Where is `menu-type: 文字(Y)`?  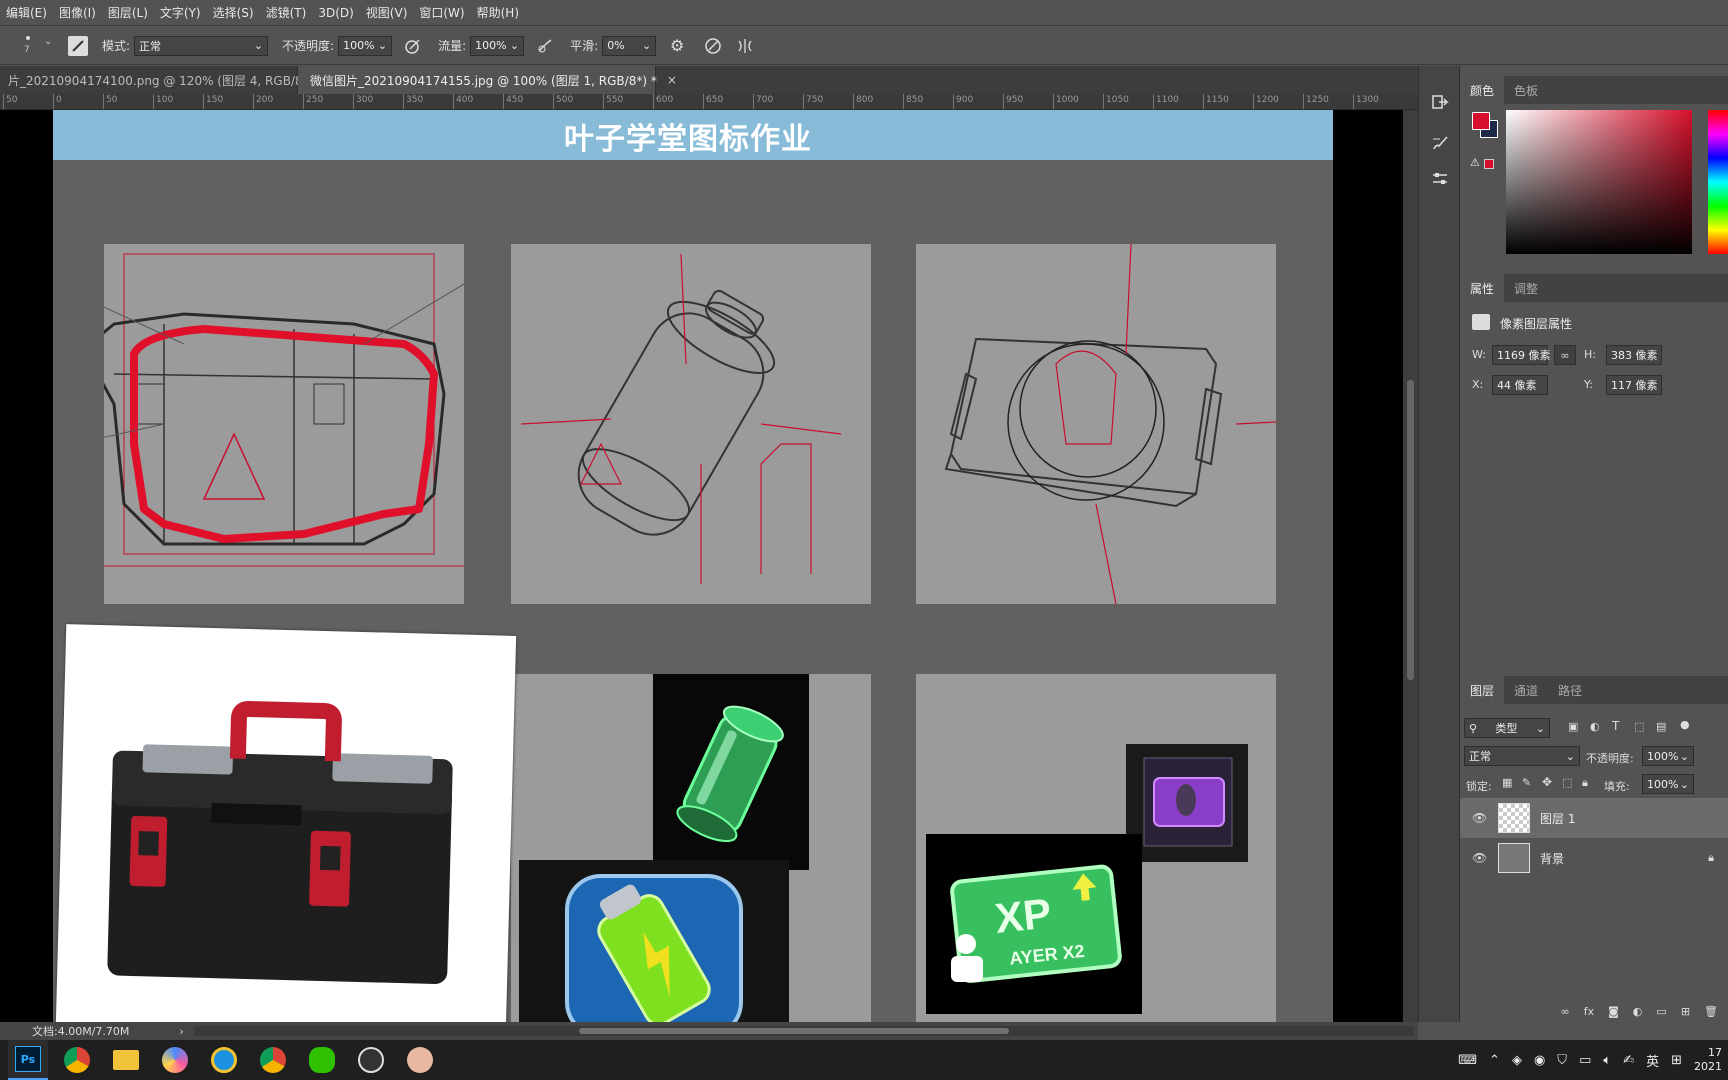 menu-type: 文字(Y) is located at coordinates (180, 12).